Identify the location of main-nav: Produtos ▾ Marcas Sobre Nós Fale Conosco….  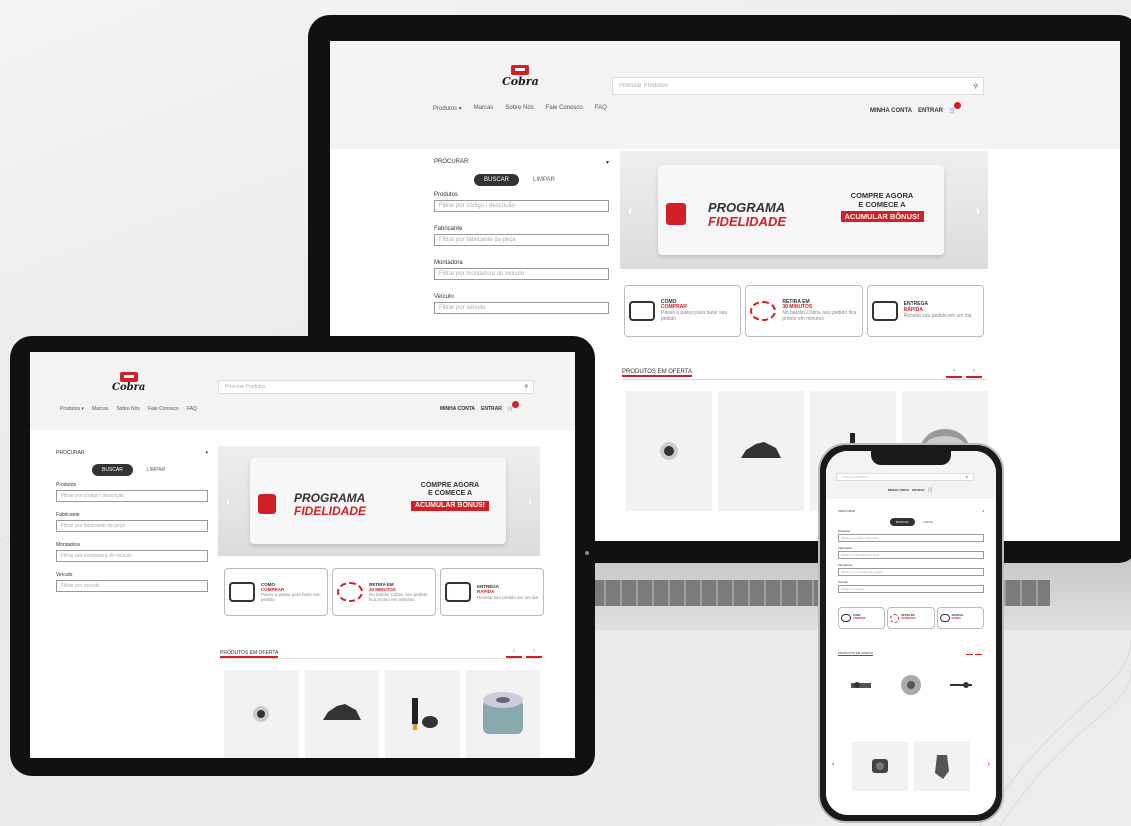
(128, 409).